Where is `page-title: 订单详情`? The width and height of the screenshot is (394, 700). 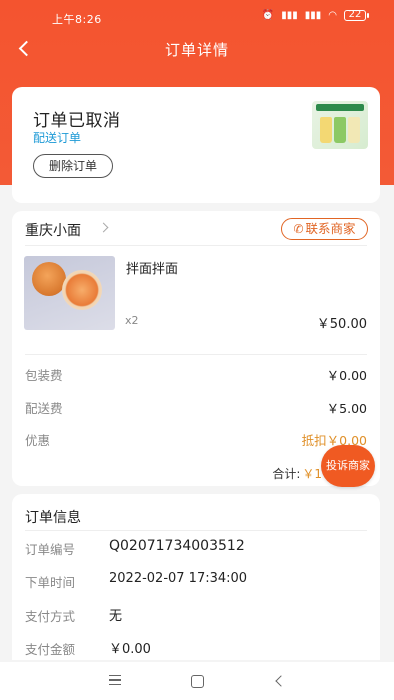
page-title: 订单详情 is located at coordinates (196, 50).